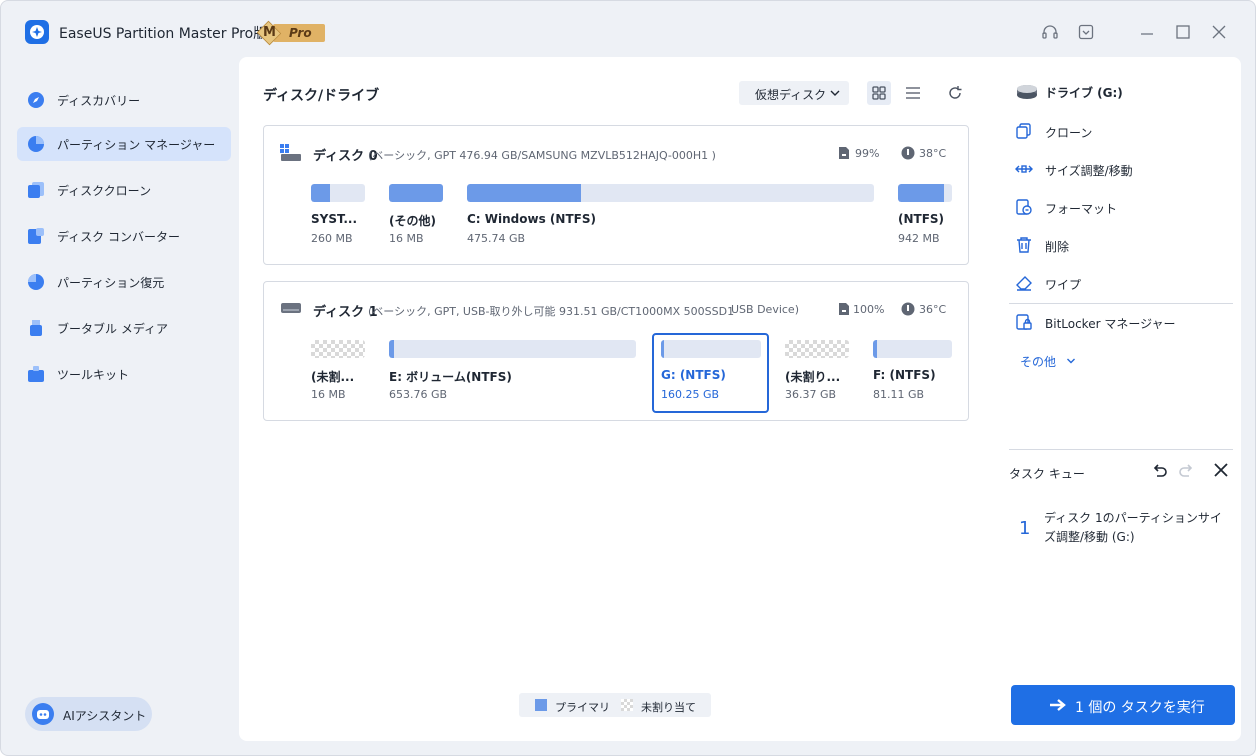 The width and height of the screenshot is (1256, 756). Describe the element at coordinates (36, 328) in the screenshot. I see `usb-drive-icon` at that location.